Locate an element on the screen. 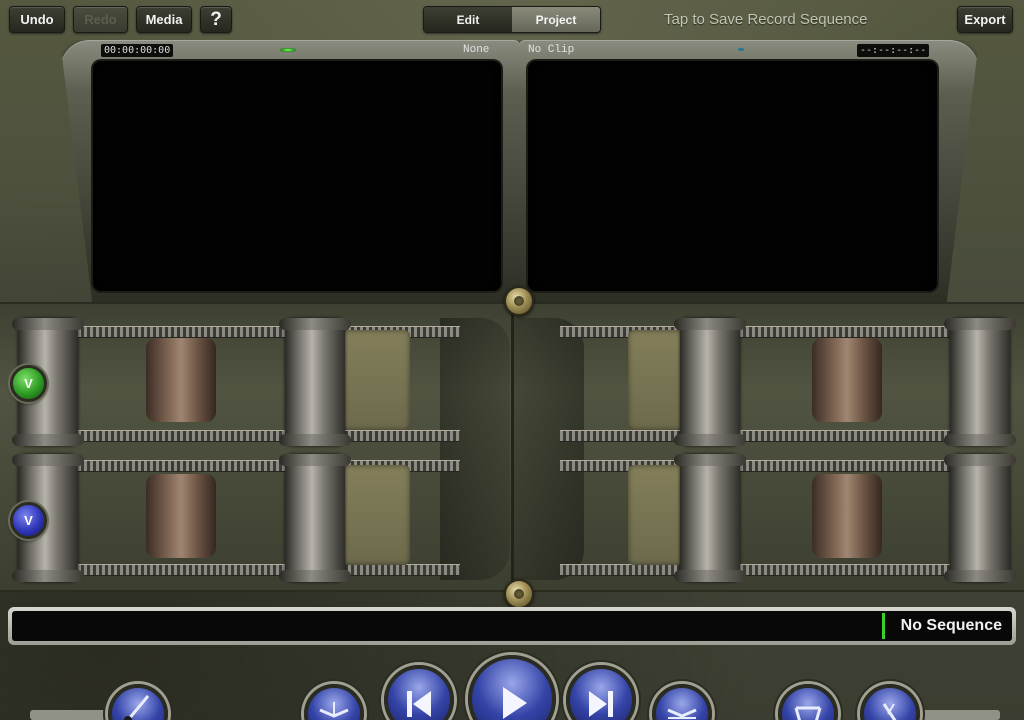 This screenshot has width=1024, height=720. tab-edit: Edit is located at coordinates (468, 19).